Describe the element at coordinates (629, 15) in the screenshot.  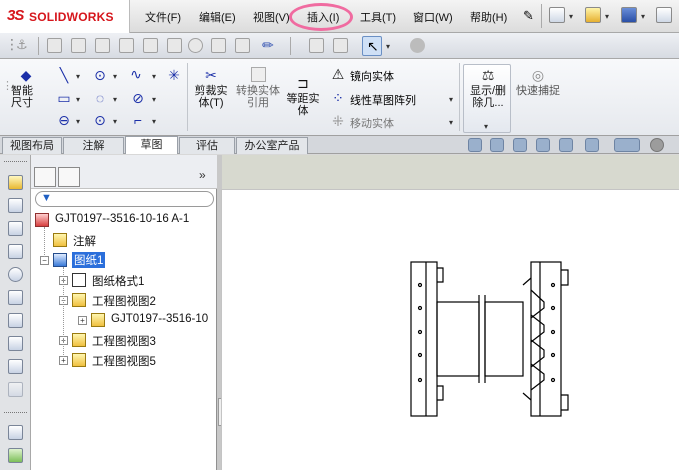
I see `save-icon` at that location.